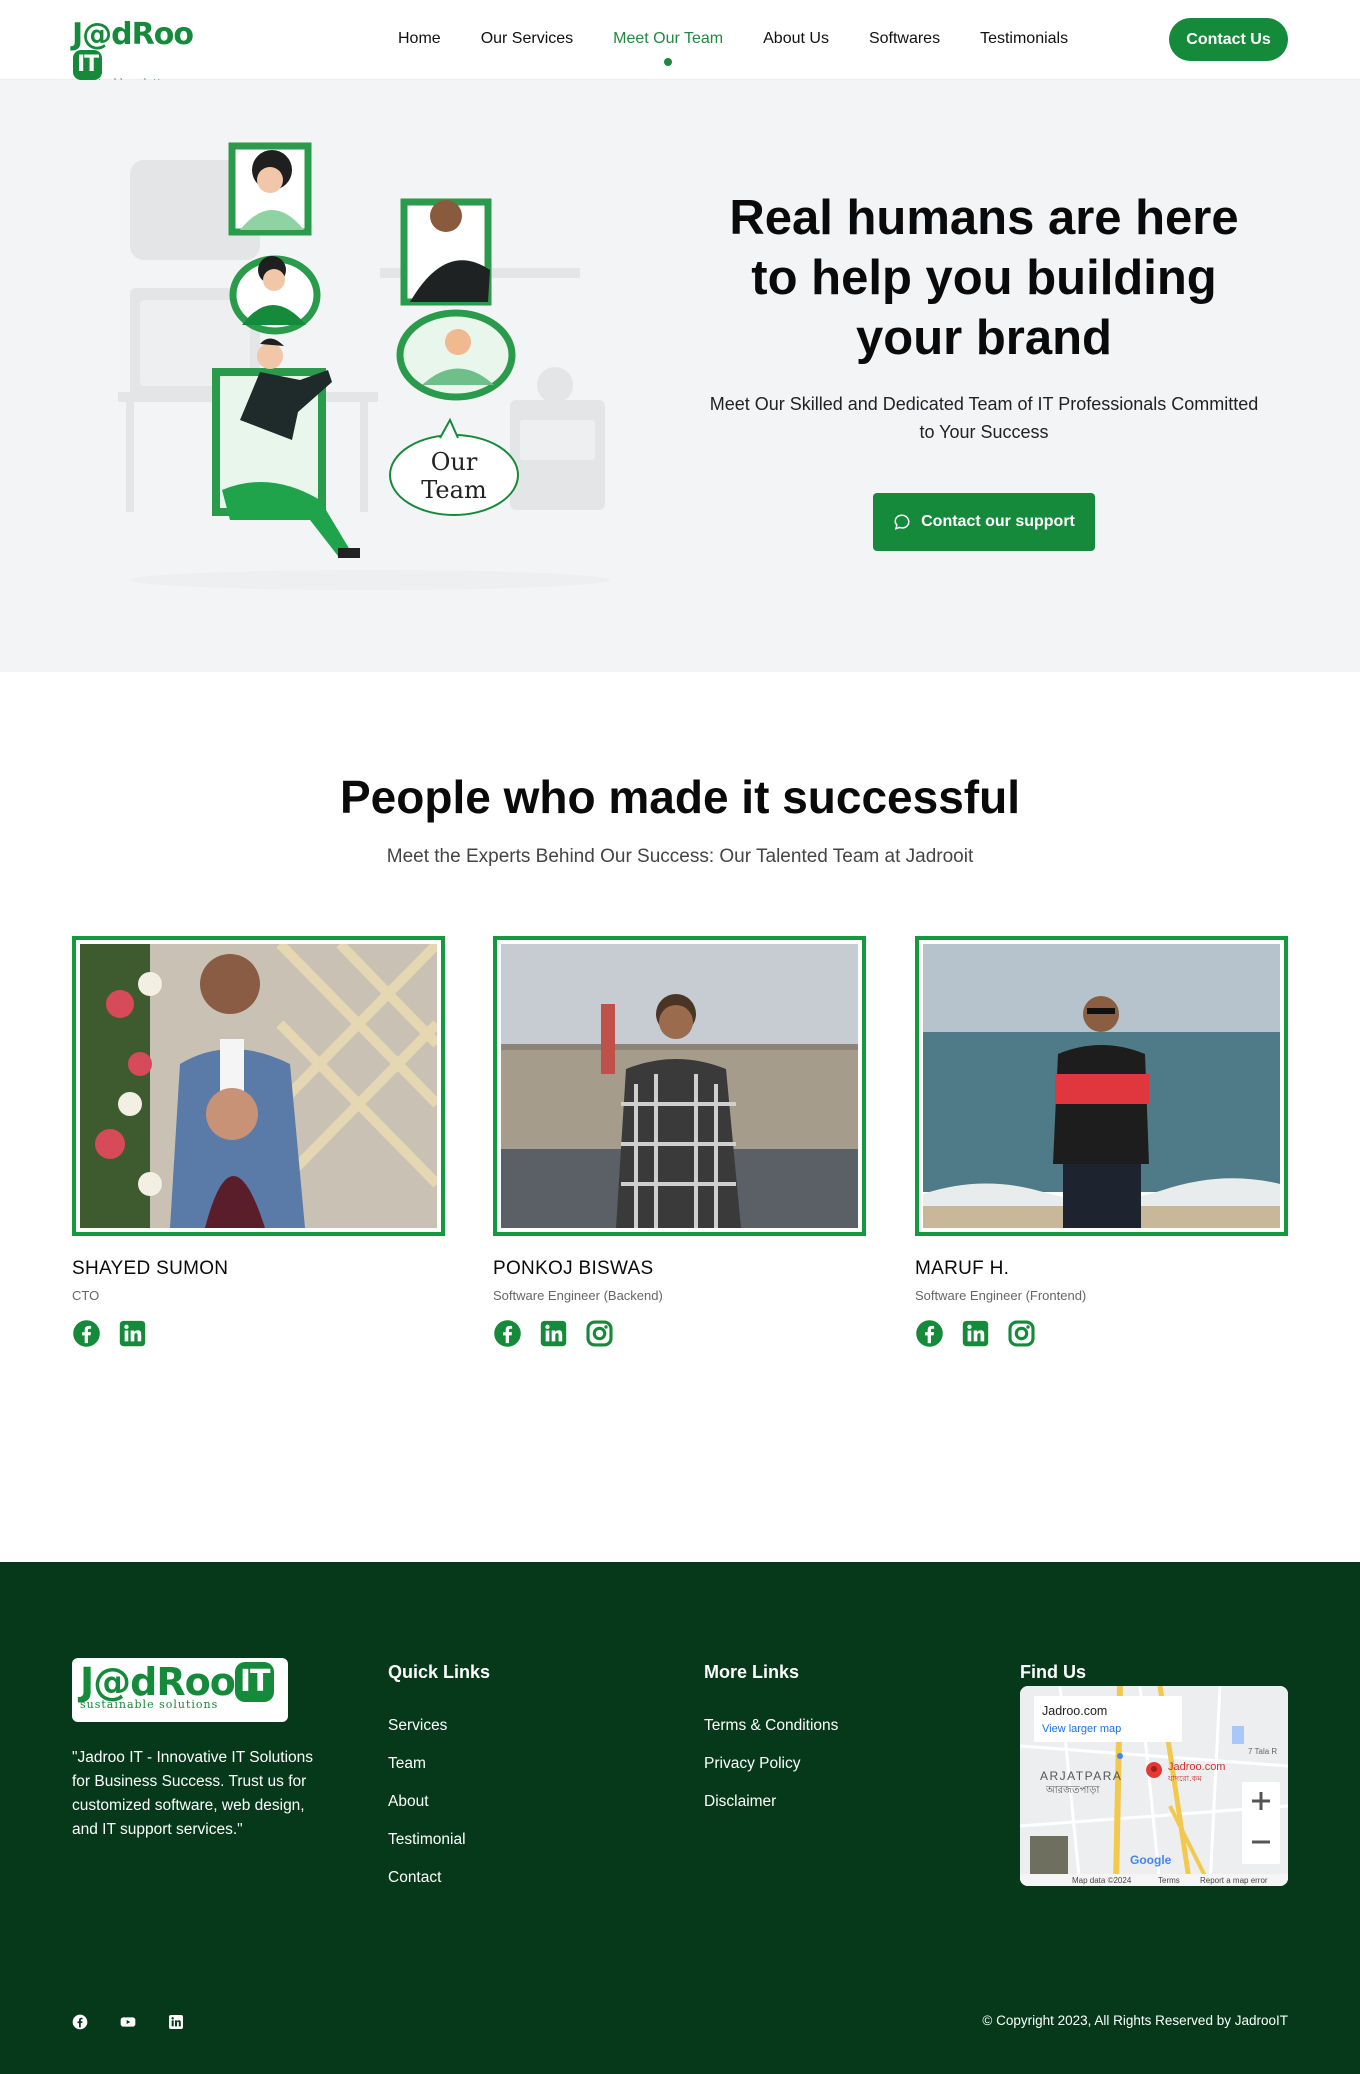  Describe the element at coordinates (1102, 1880) in the screenshot. I see `map-attribution: Map data ©2024` at that location.